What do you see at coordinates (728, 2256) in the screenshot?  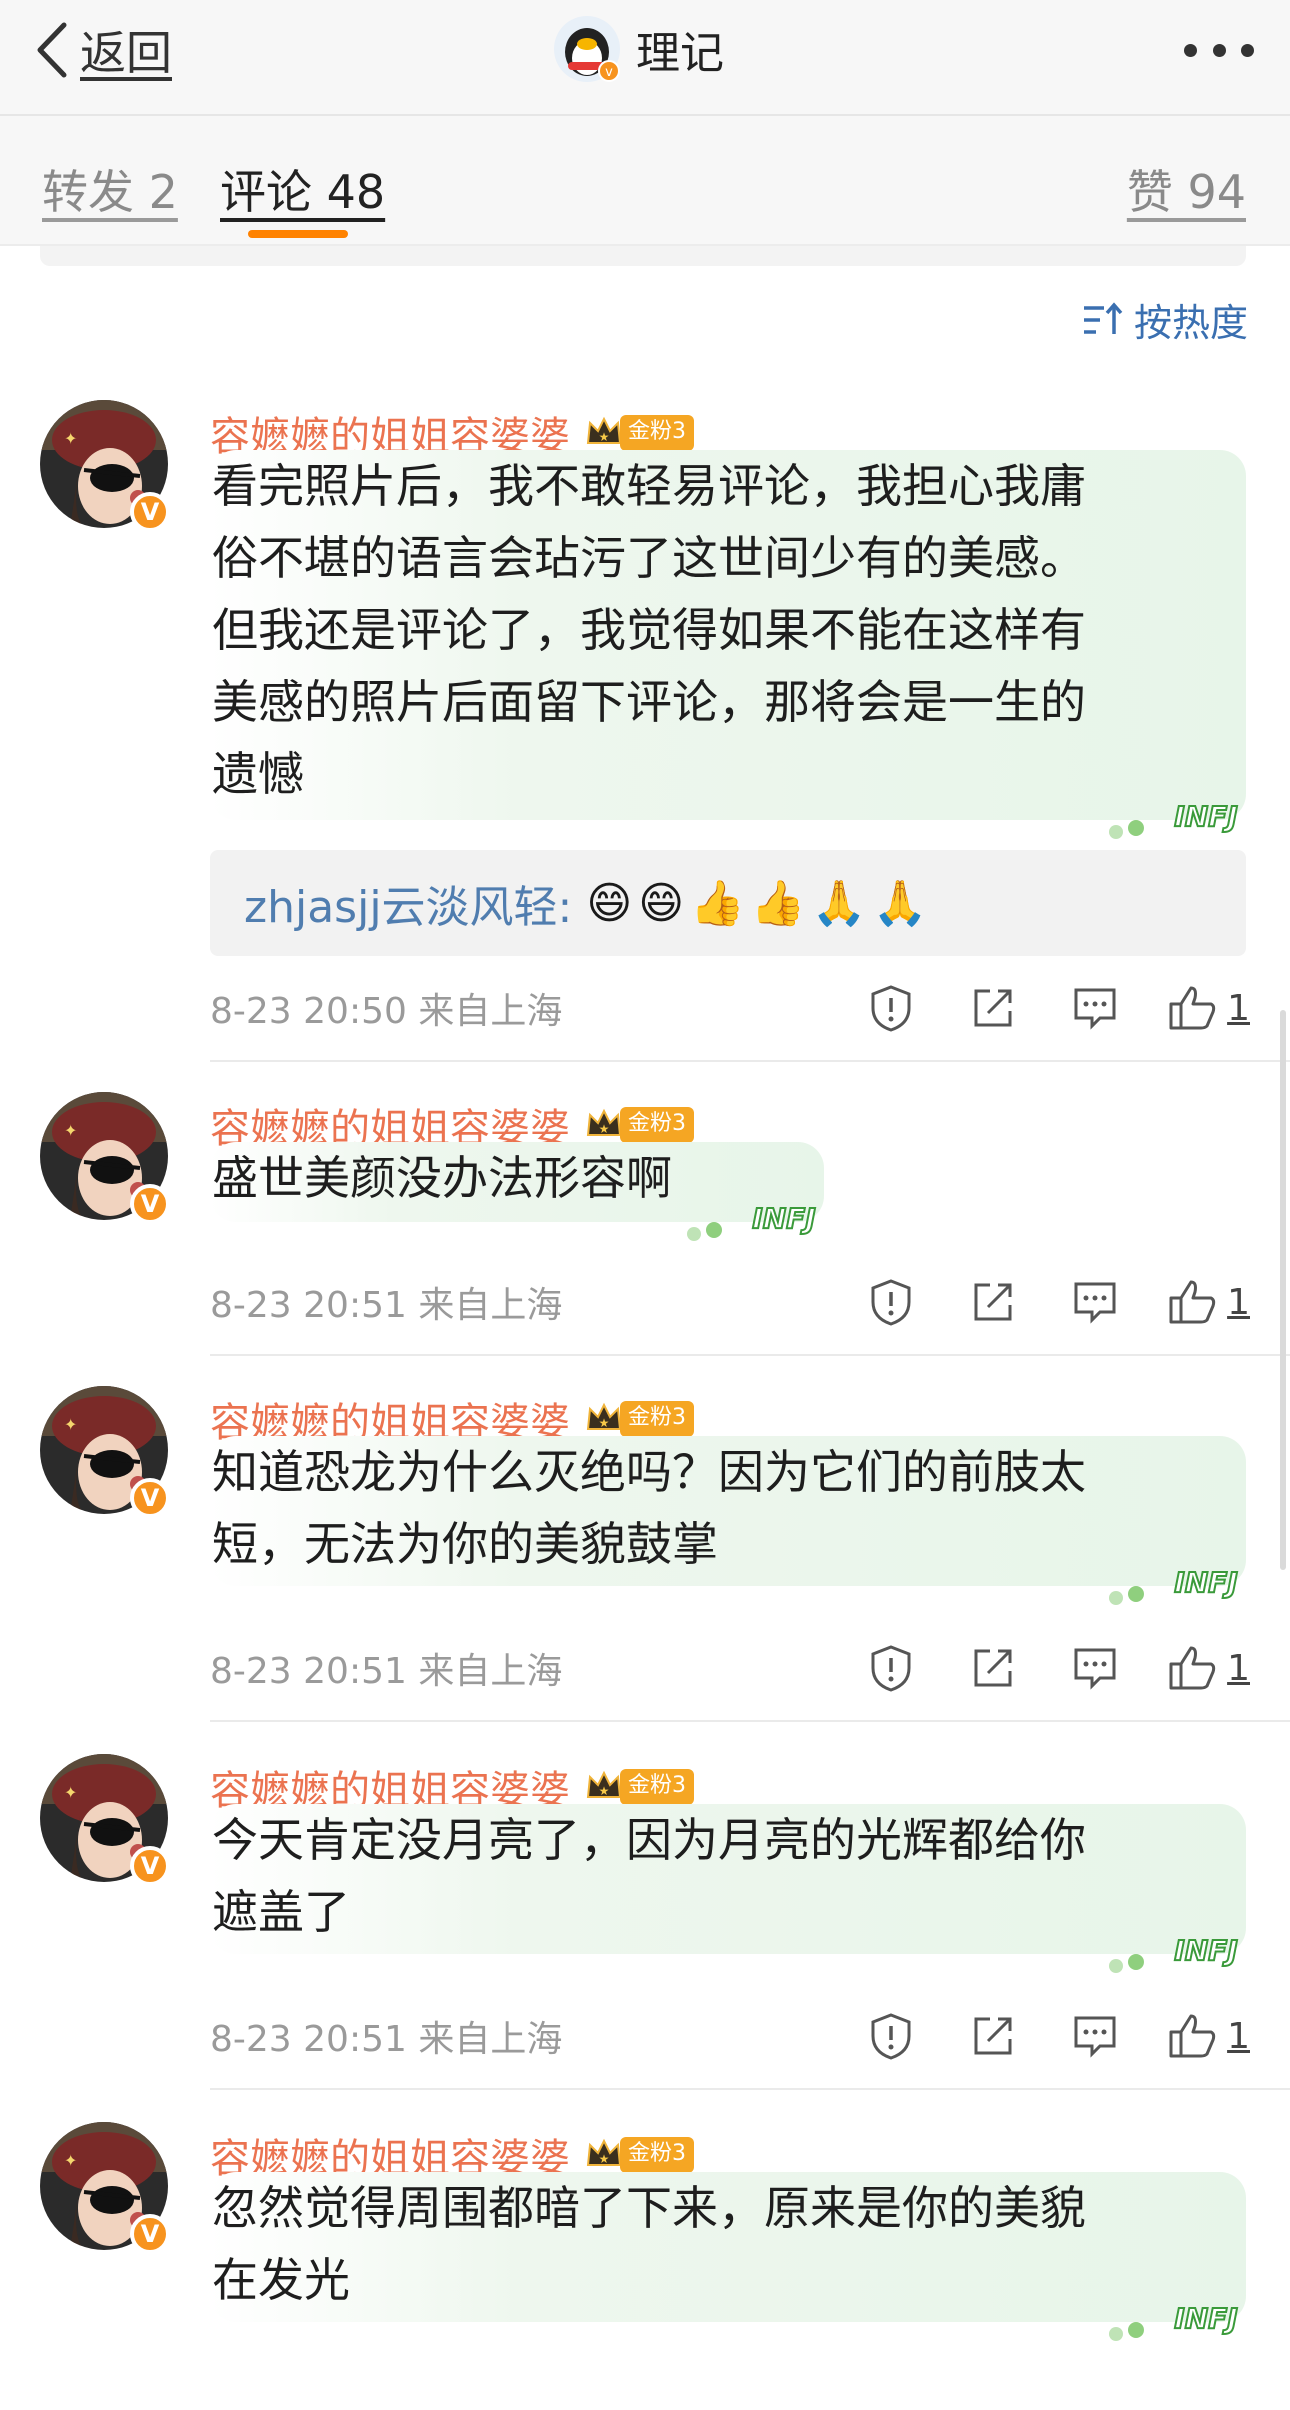 I see `comment-text-bubble: 忽然觉得周围都暗了下来，原来是你的美貌 在发光 INFJ` at bounding box center [728, 2256].